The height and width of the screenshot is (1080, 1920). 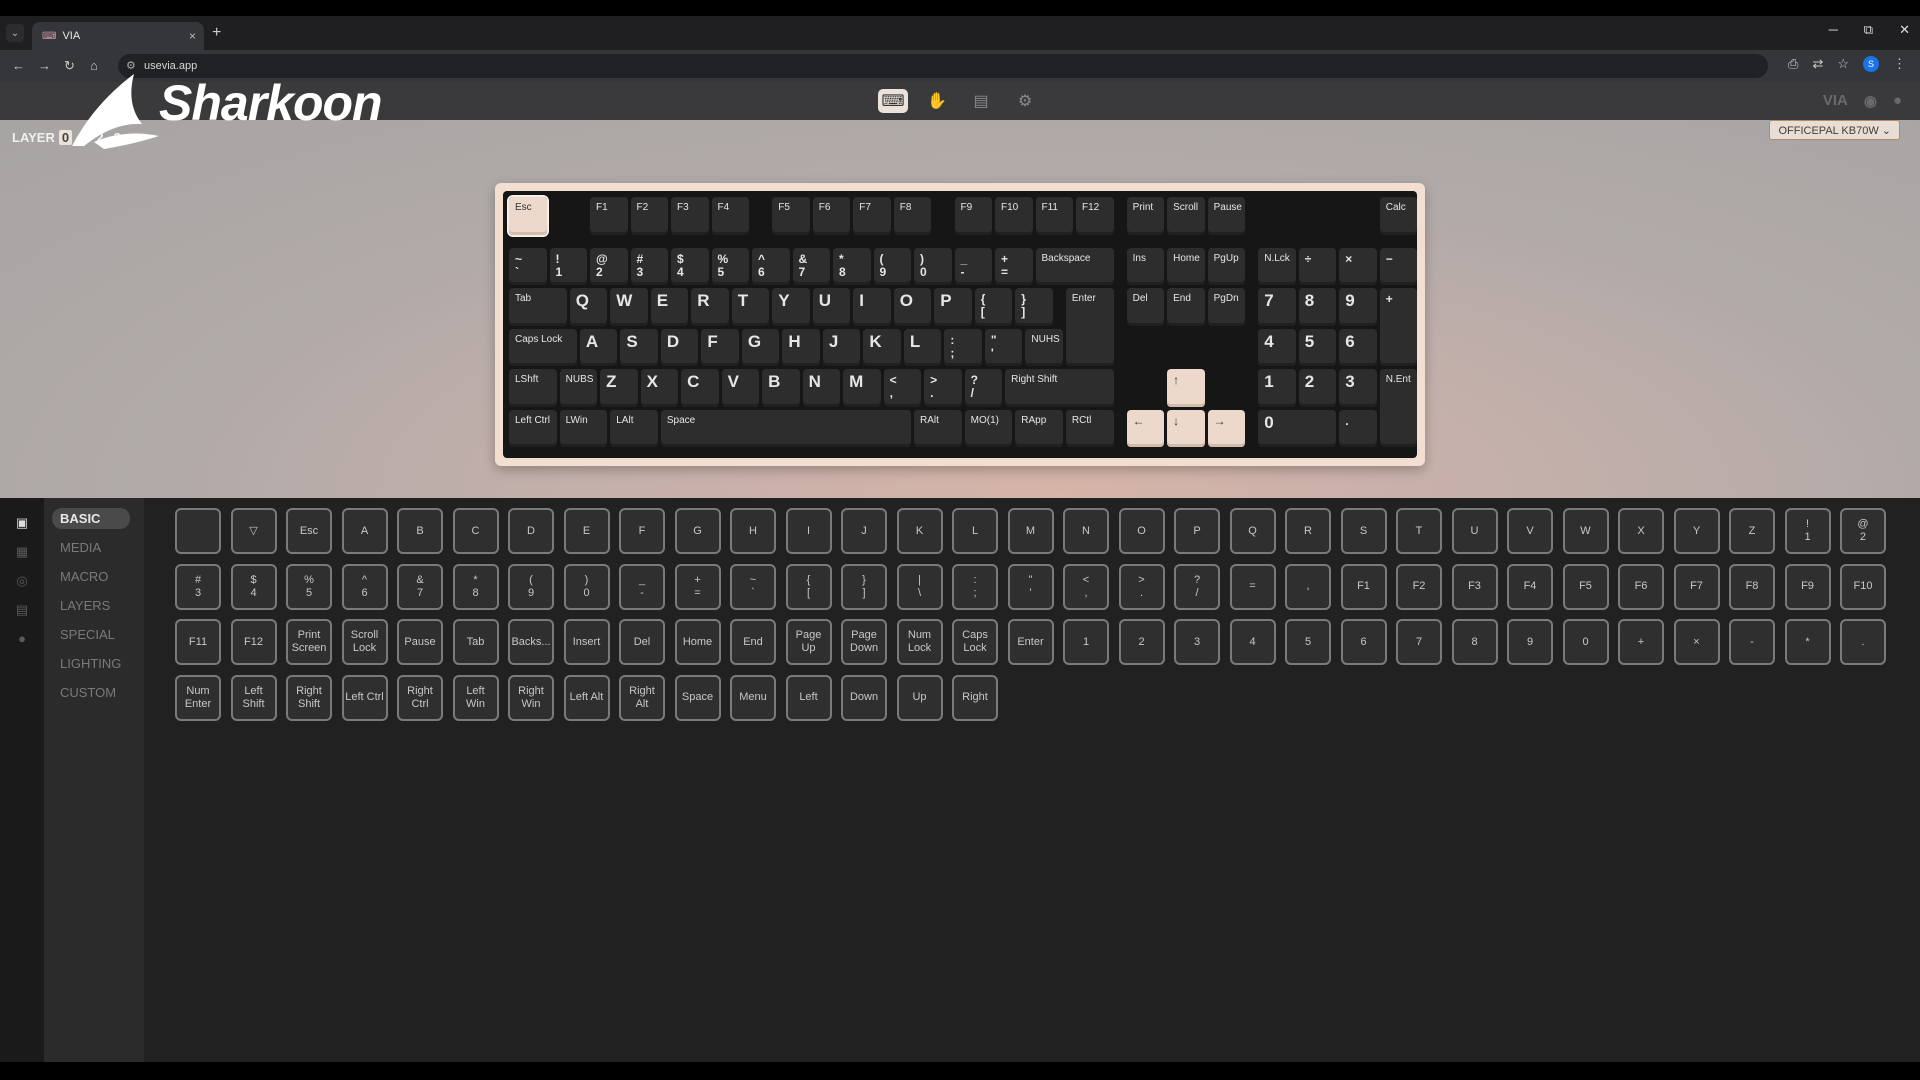 I want to click on keyboard-select: OFFICEPAL KB70W ⌄, so click(x=1834, y=130).